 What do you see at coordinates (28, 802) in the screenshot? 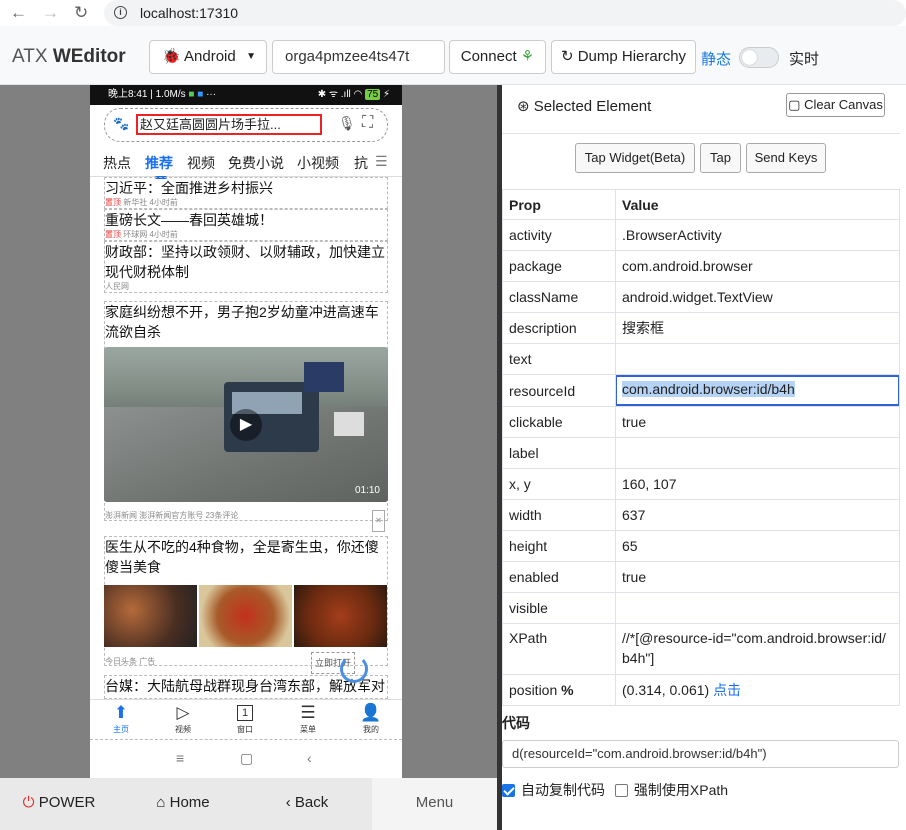
I see `power-icon: ⏻` at bounding box center [28, 802].